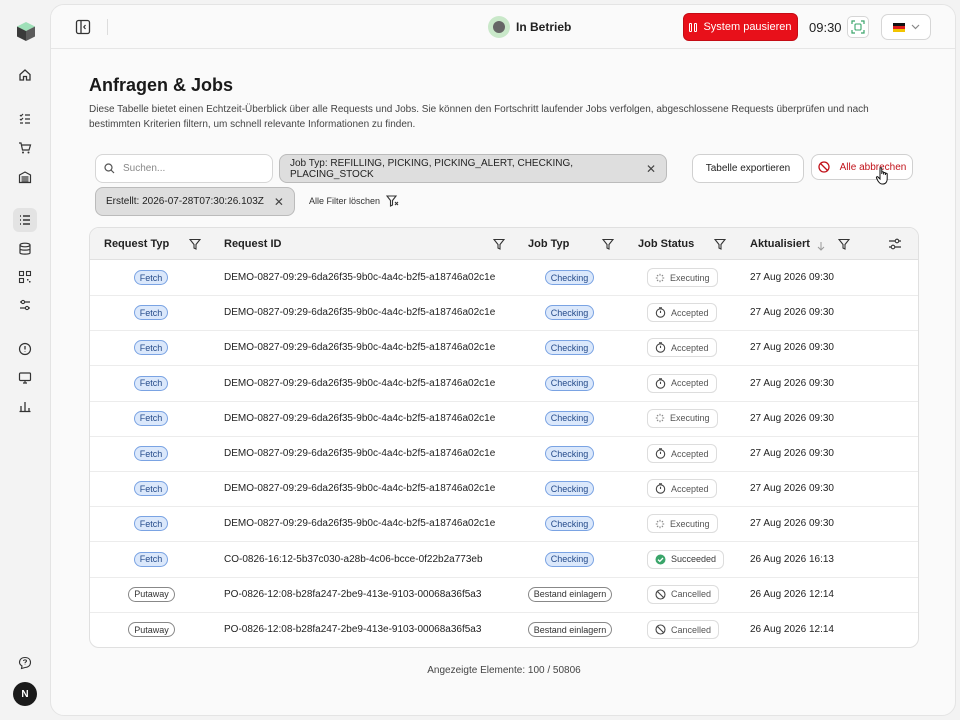 This screenshot has height=720, width=960. Describe the element at coordinates (25, 220) in the screenshot. I see `list-icon` at that location.